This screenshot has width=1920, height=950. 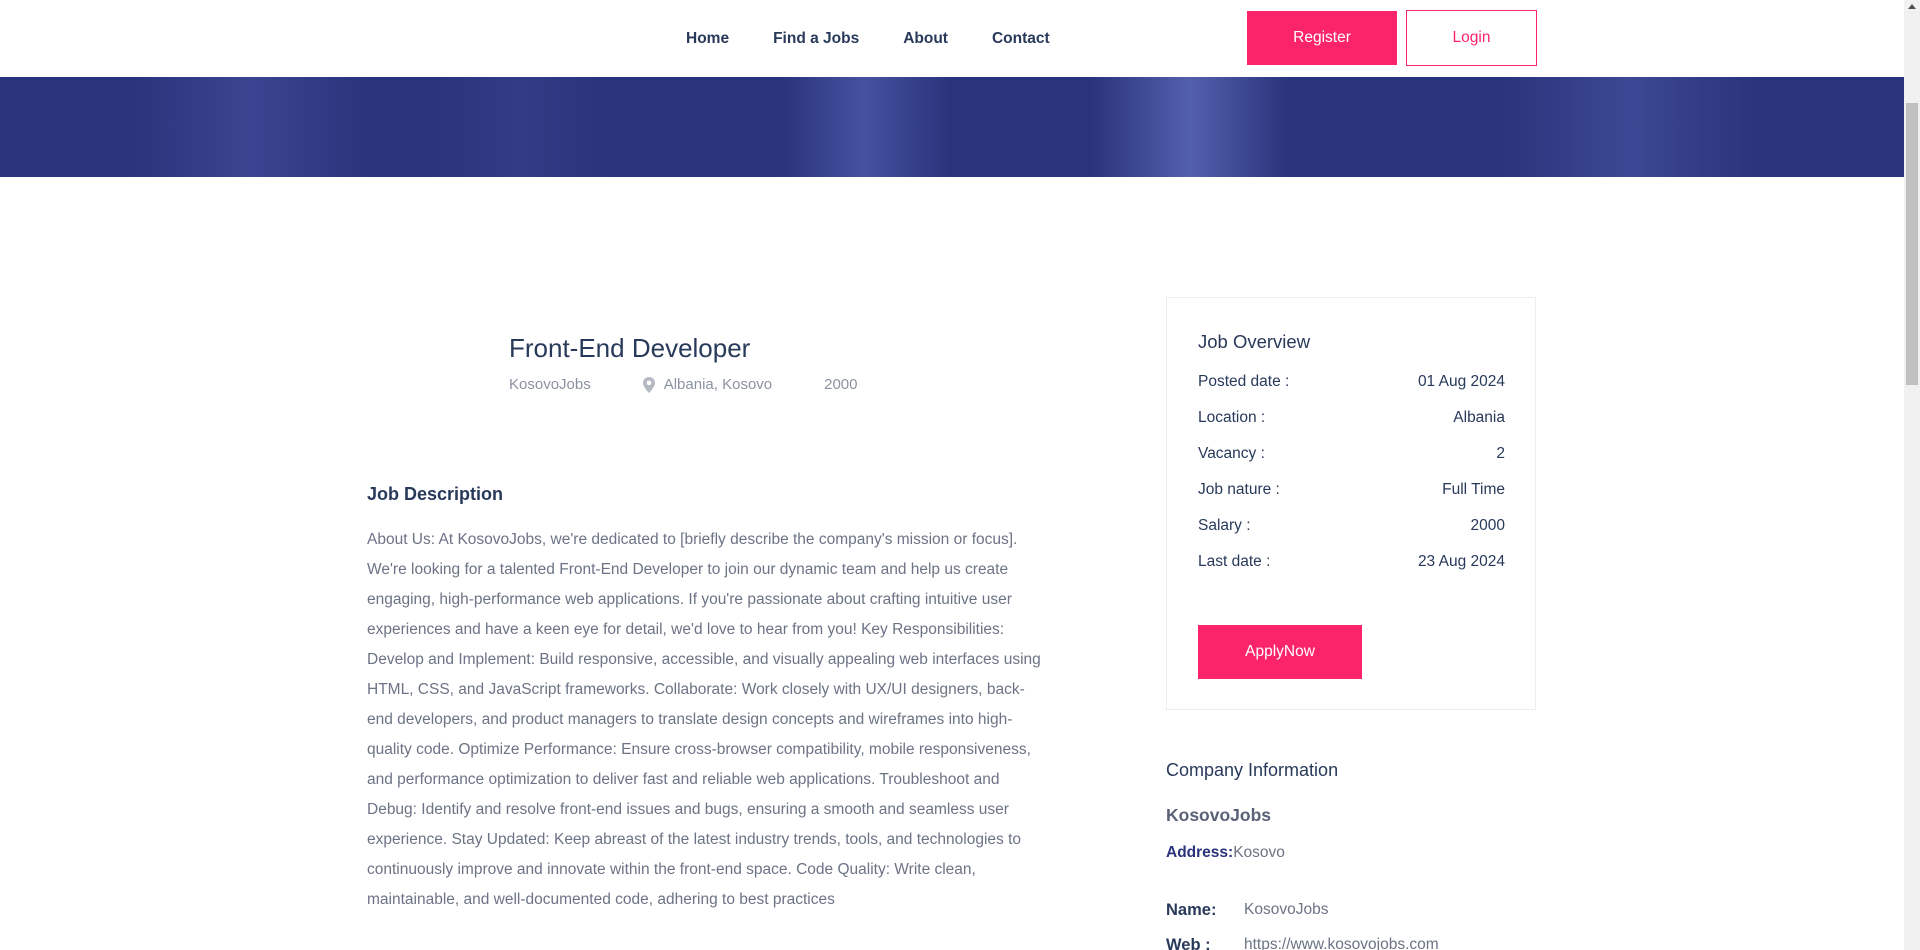 I want to click on main-nav: Home Find a Jobs About Contact, so click(x=890, y=39).